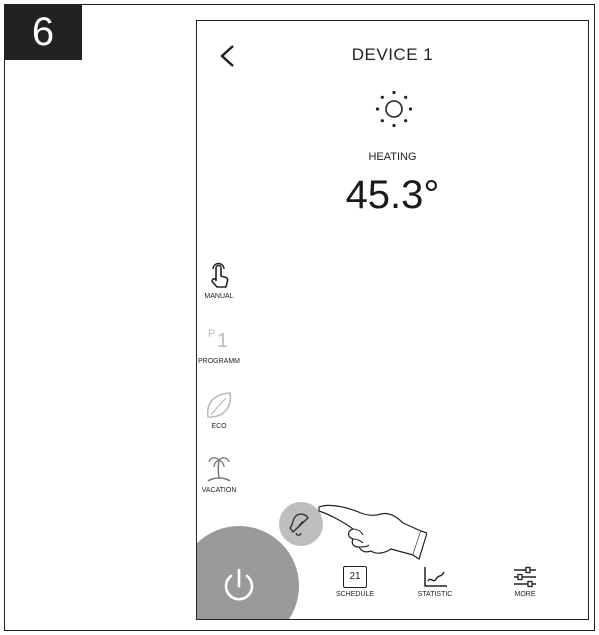 The height and width of the screenshot is (635, 599). I want to click on mode-label-program: PROGRAMM, so click(219, 361).